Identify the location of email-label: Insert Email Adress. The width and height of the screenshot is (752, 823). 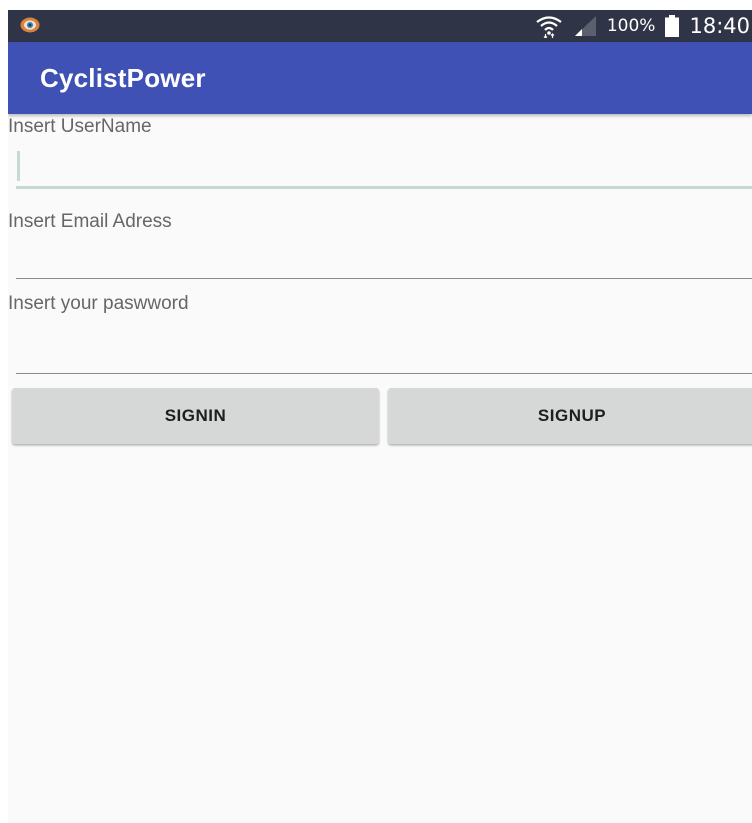
(90, 221).